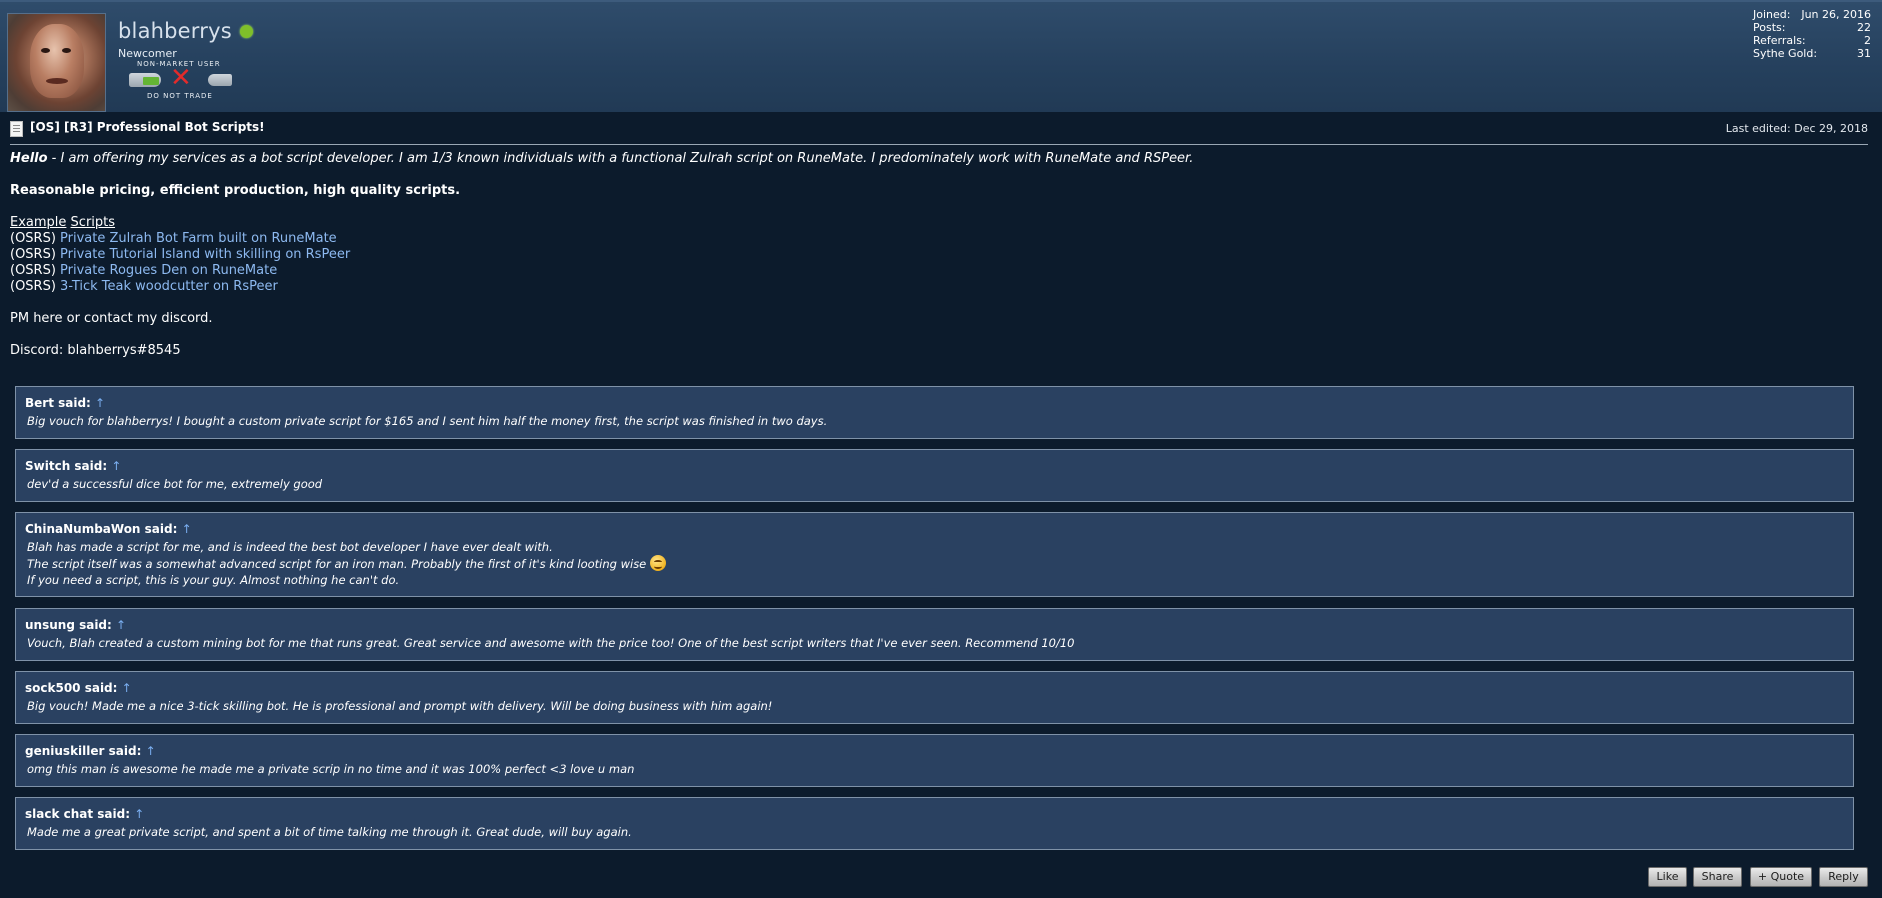 The width and height of the screenshot is (1882, 898). I want to click on avatar-mouth, so click(57, 81).